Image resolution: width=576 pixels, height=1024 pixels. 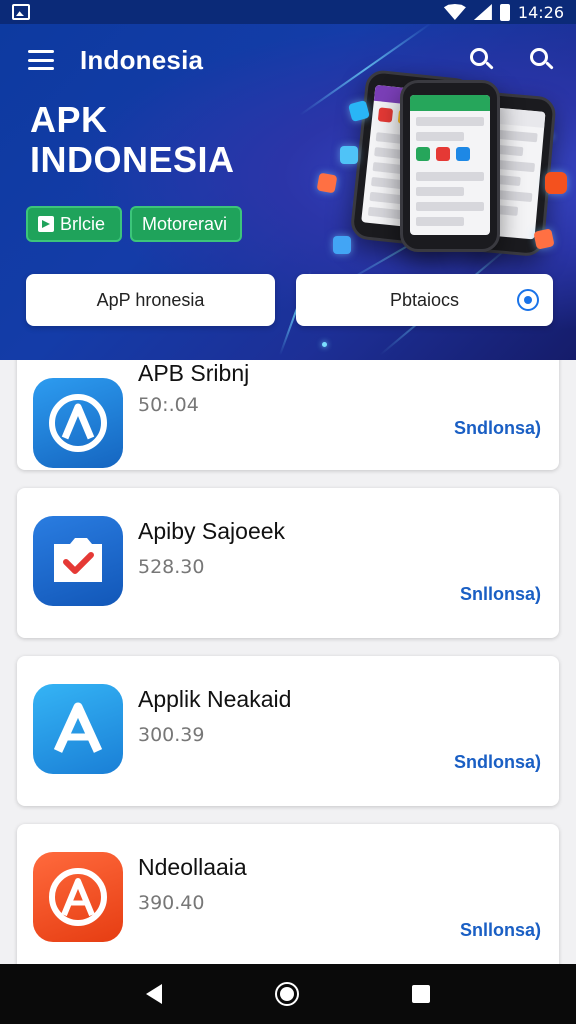 I want to click on app-name: Ndeollaaia, so click(x=192, y=867).